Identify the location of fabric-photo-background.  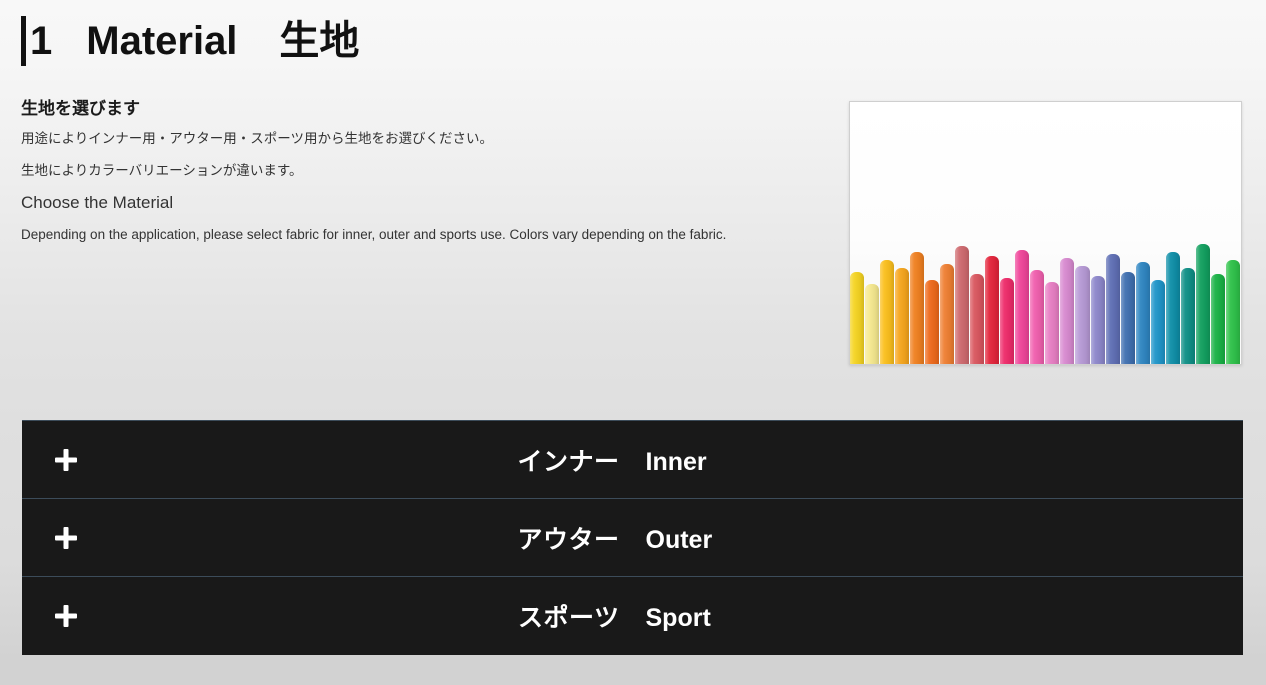
(1045, 233).